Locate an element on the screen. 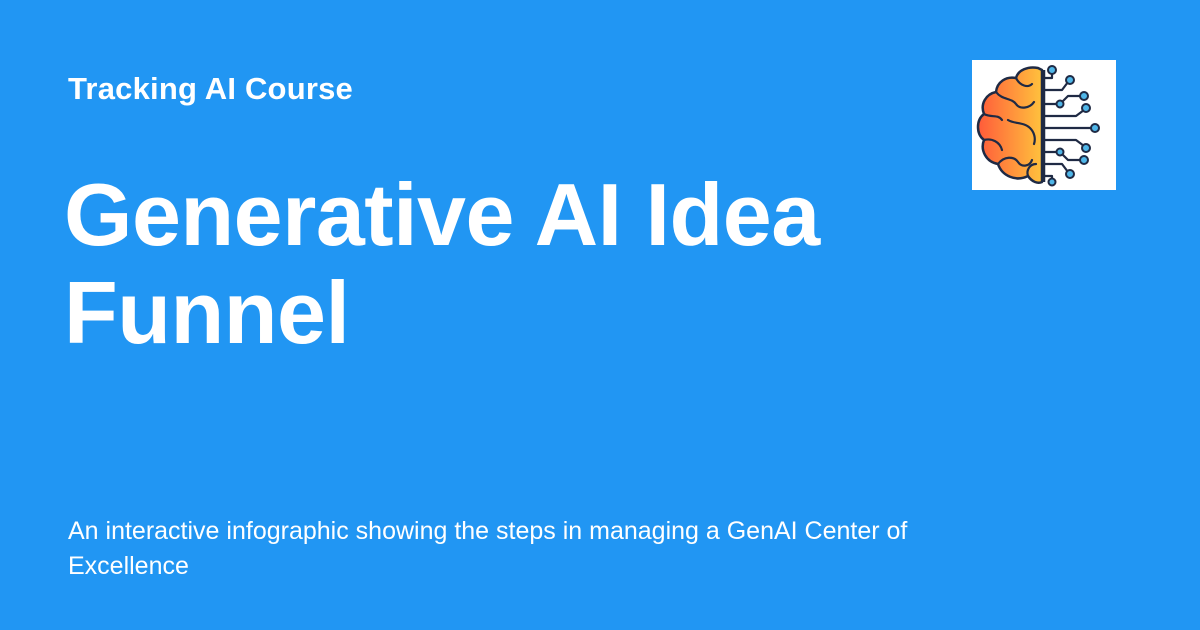  logo is located at coordinates (1044, 125).